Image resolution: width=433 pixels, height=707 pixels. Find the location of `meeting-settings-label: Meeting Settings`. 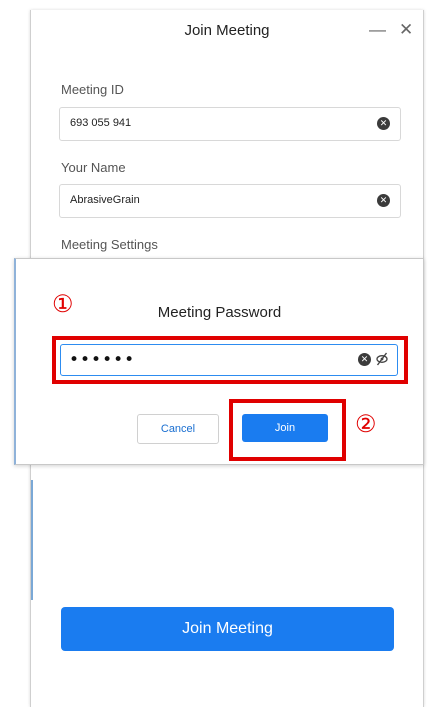

meeting-settings-label: Meeting Settings is located at coordinates (109, 244).